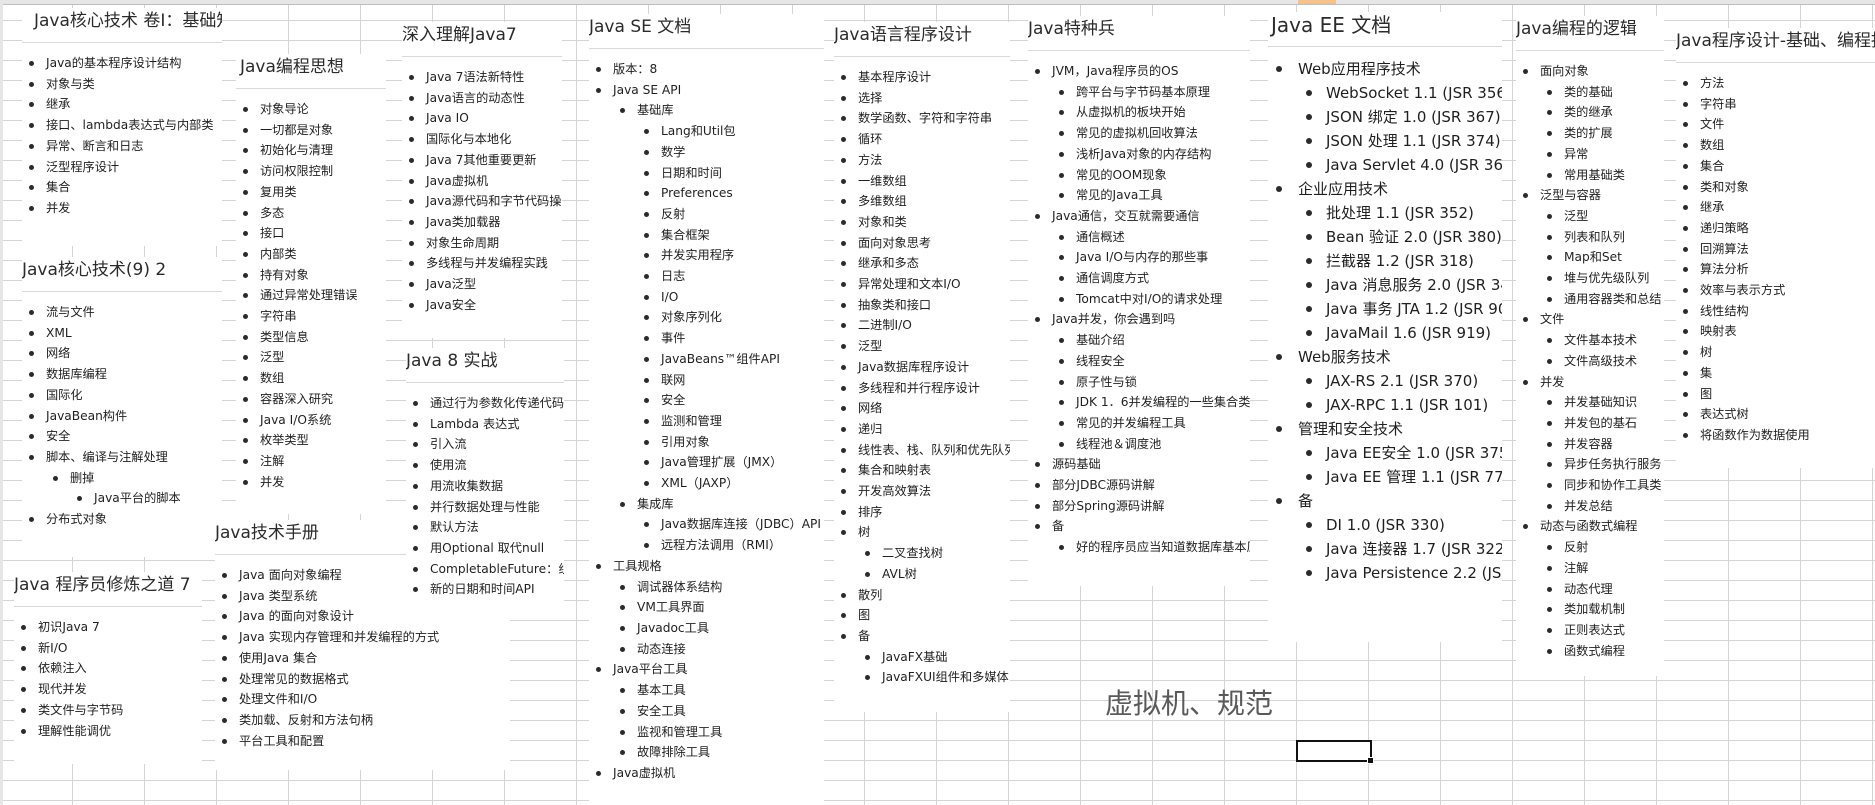  I want to click on list-item: 线性结构, so click(1775, 311).